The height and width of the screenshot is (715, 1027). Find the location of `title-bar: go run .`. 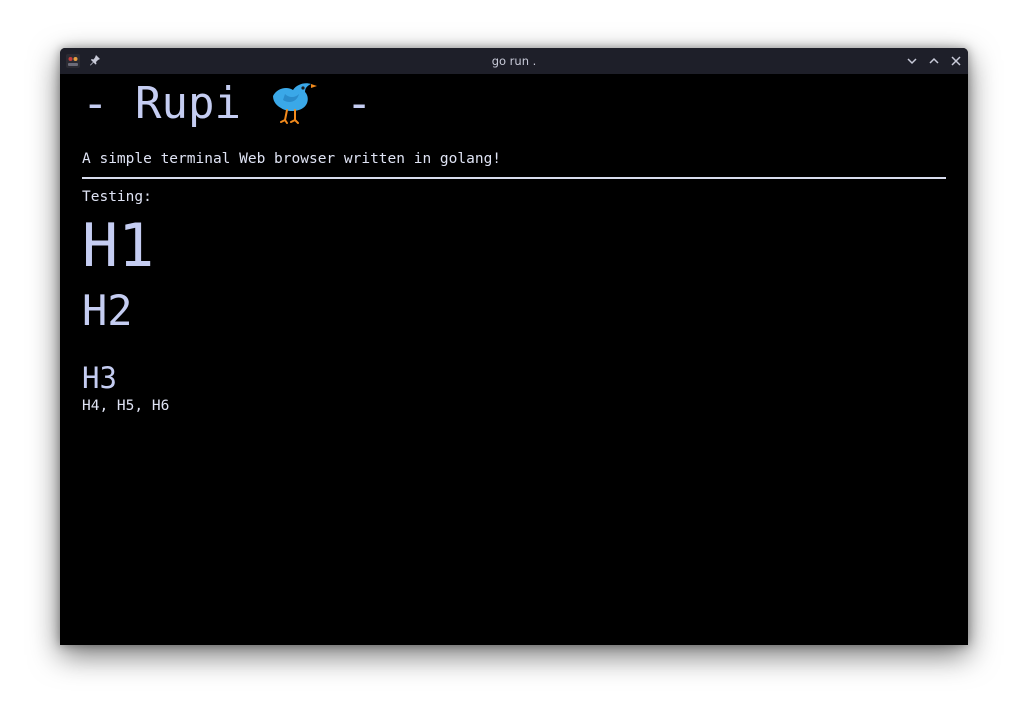

title-bar: go run . is located at coordinates (514, 61).